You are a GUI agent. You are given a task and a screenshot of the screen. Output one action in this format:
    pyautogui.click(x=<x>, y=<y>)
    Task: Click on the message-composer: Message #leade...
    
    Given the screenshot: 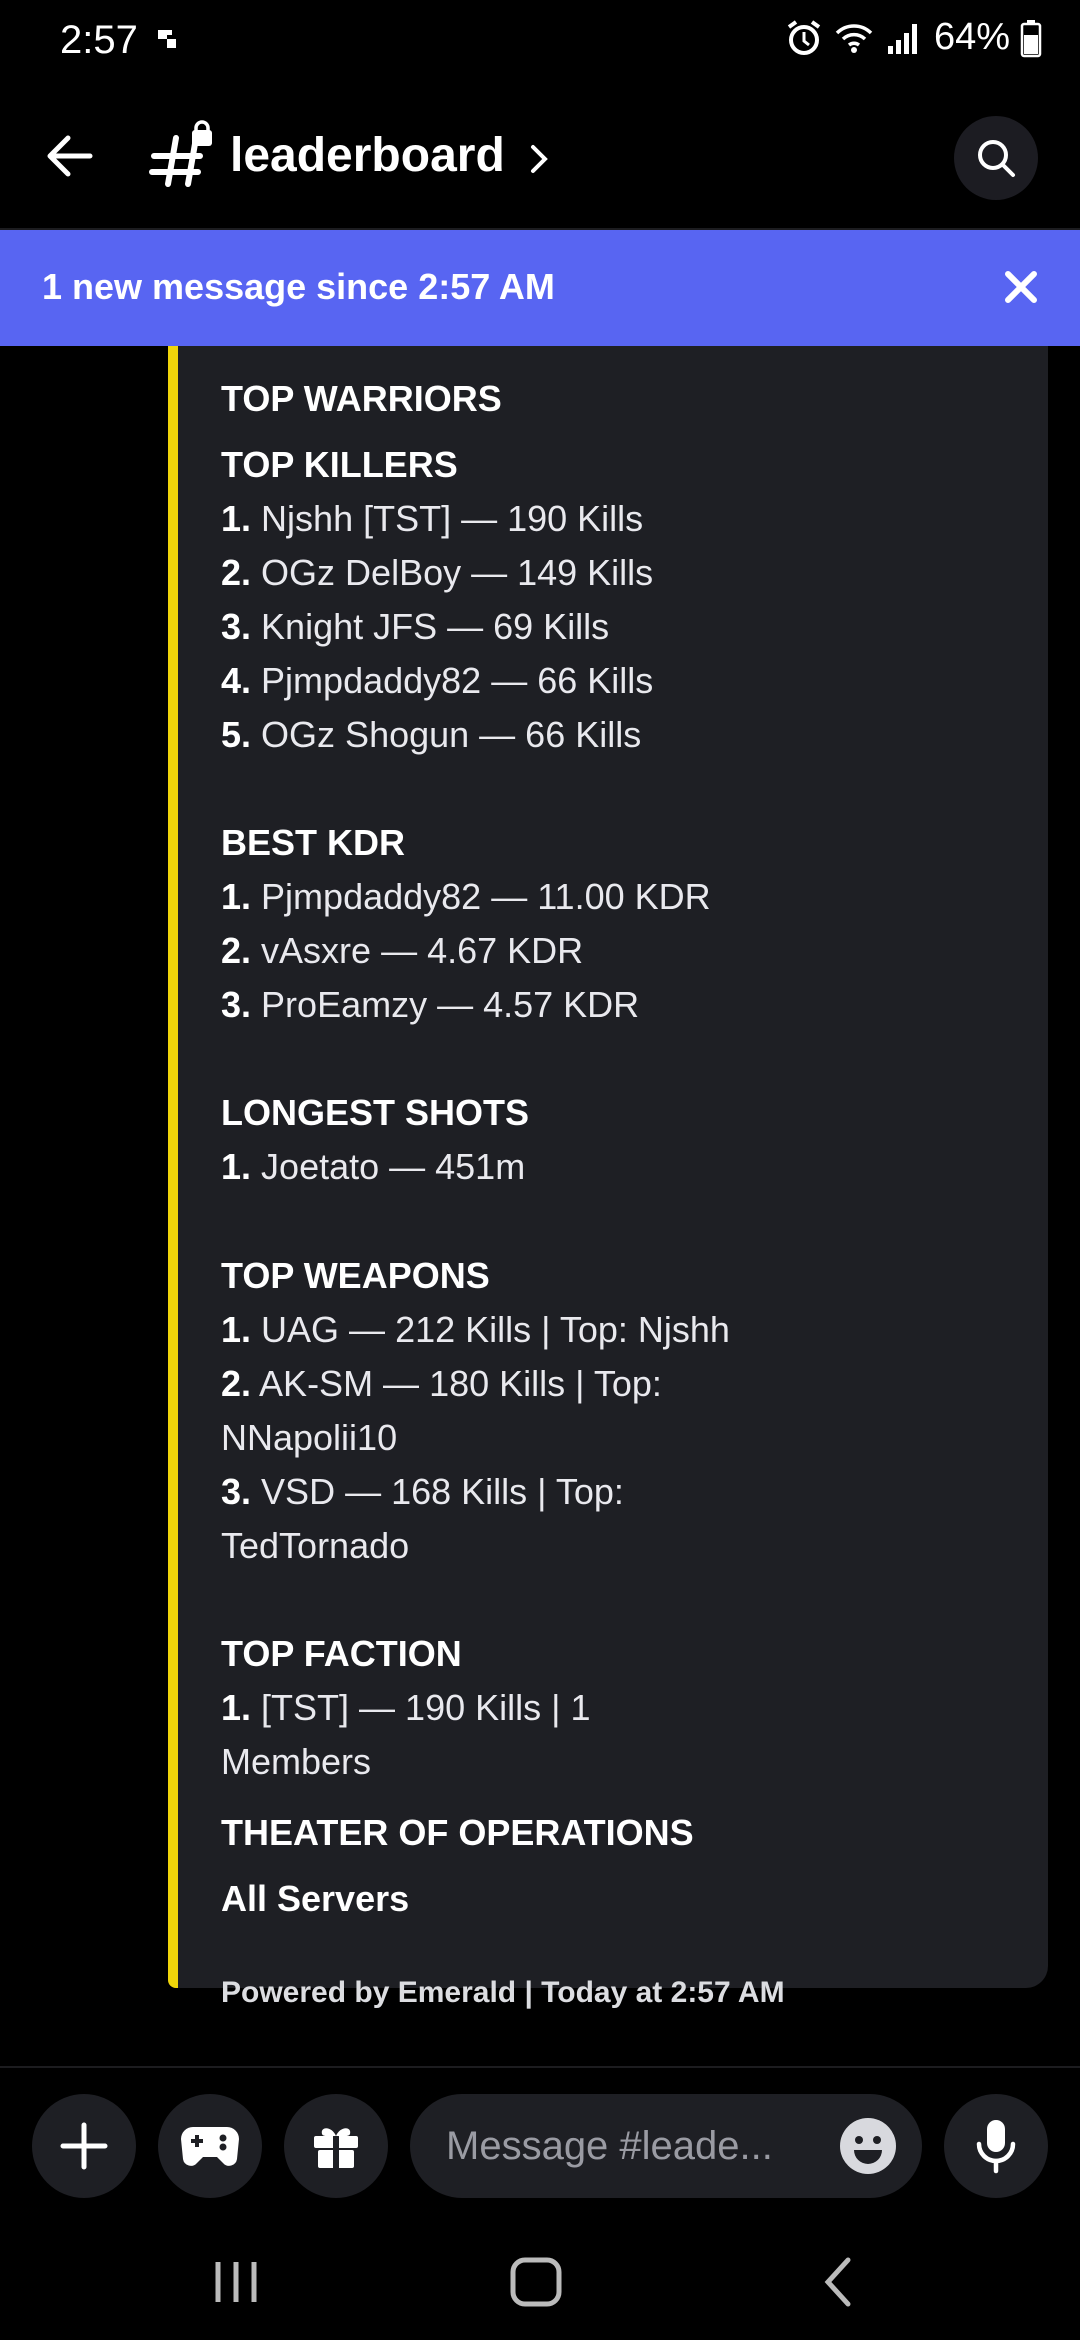 What is the action you would take?
    pyautogui.click(x=540, y=2143)
    